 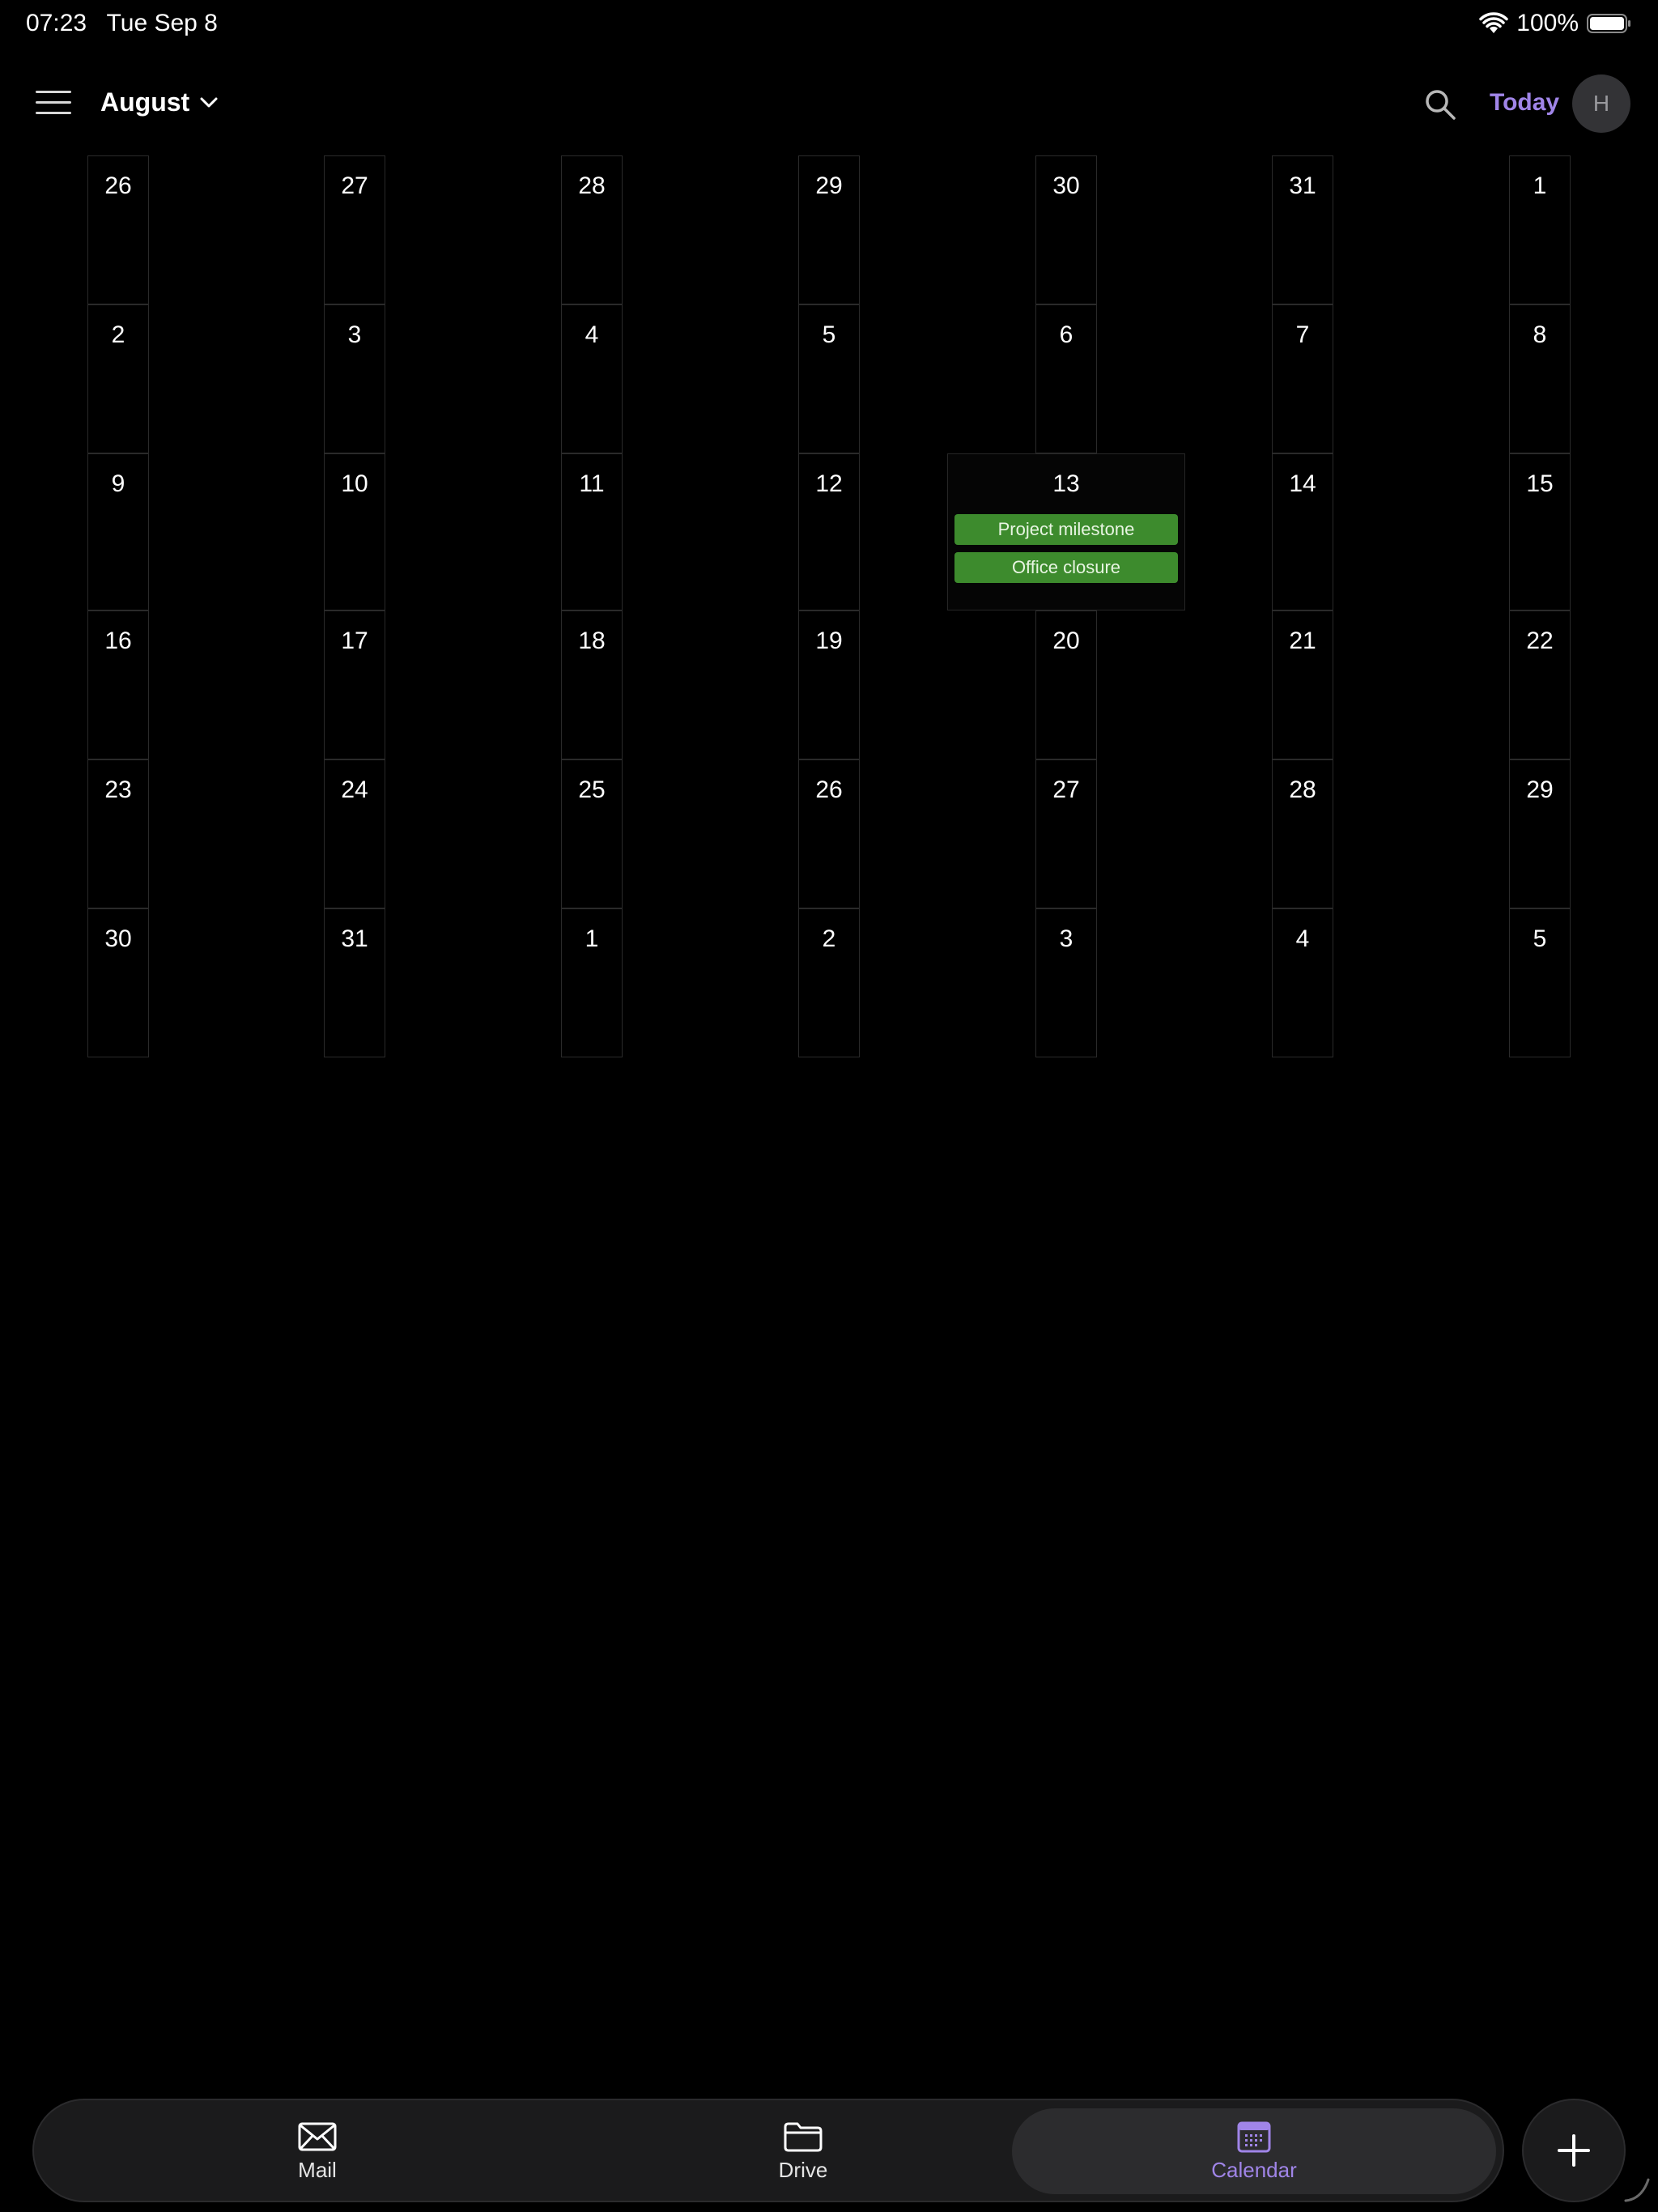 I want to click on day-number: 10, so click(x=354, y=484).